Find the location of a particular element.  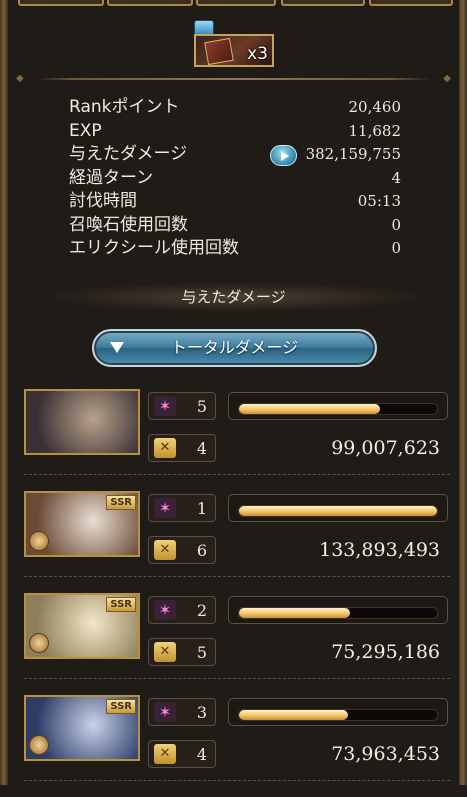

stat-value: 05:13 is located at coordinates (379, 201).